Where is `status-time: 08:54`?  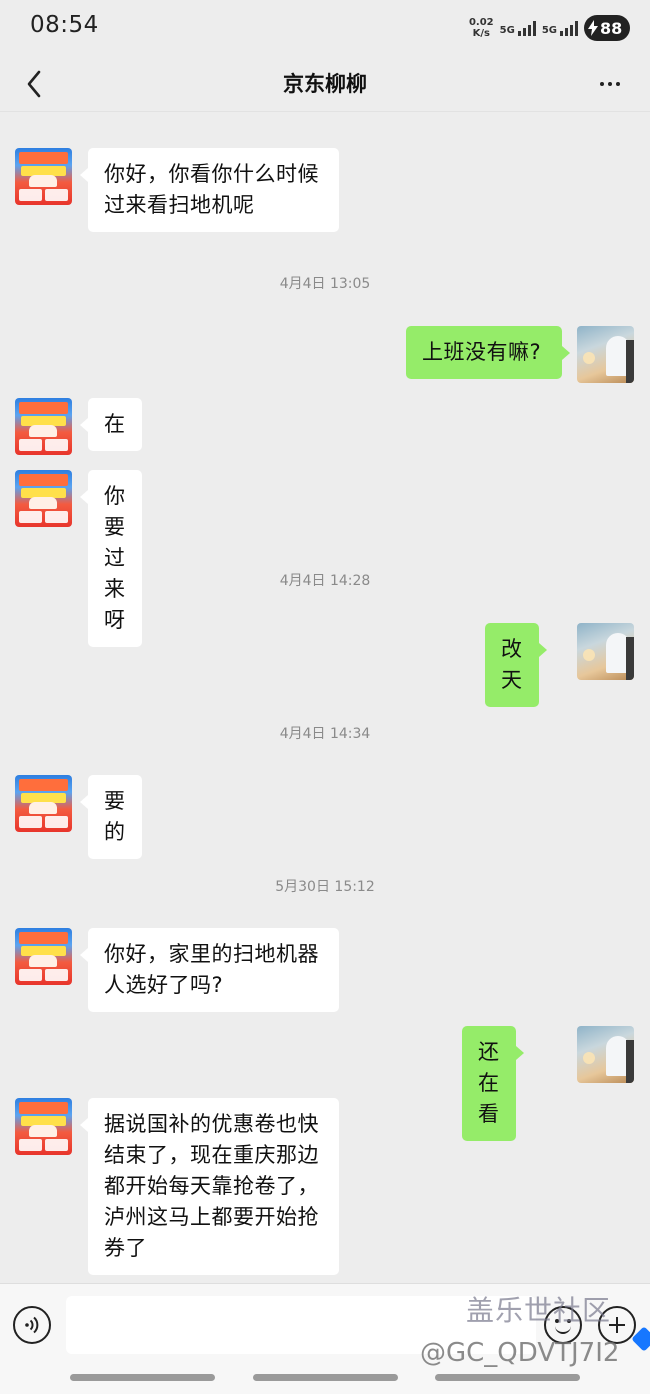 status-time: 08:54 is located at coordinates (64, 25).